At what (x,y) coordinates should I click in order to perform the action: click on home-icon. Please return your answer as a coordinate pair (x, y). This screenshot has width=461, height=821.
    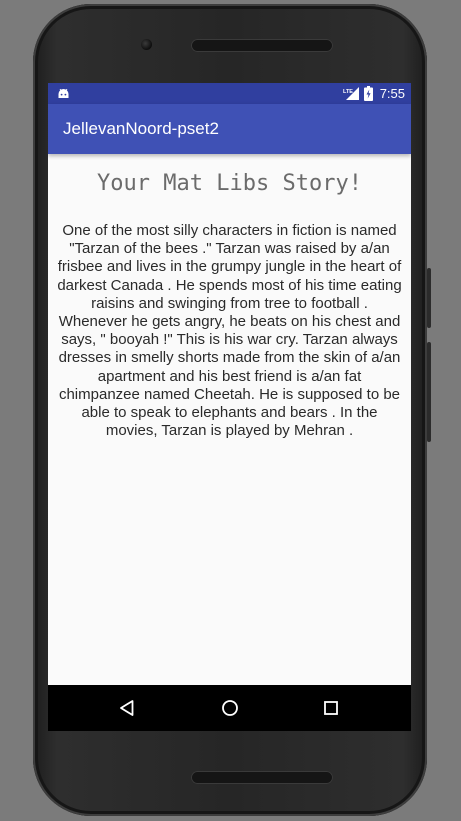
    Looking at the image, I should click on (230, 708).